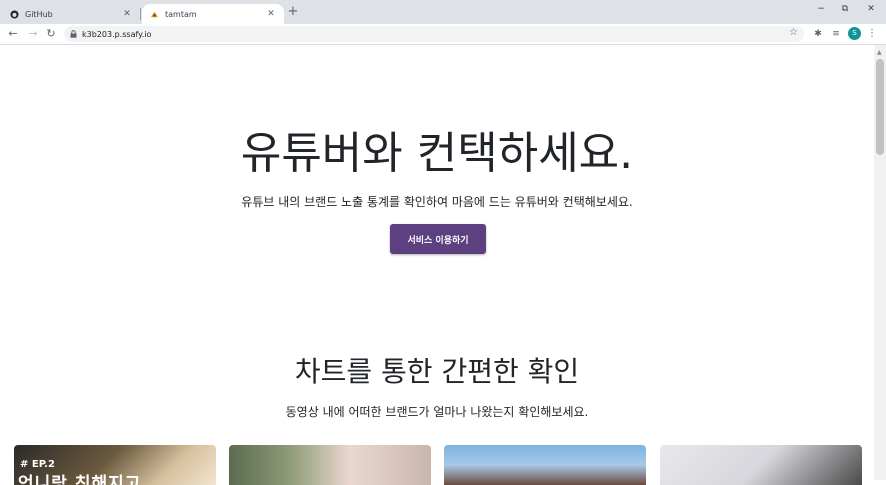 This screenshot has height=485, width=886. What do you see at coordinates (154, 14) in the screenshot?
I see `tamtam-favicon` at bounding box center [154, 14].